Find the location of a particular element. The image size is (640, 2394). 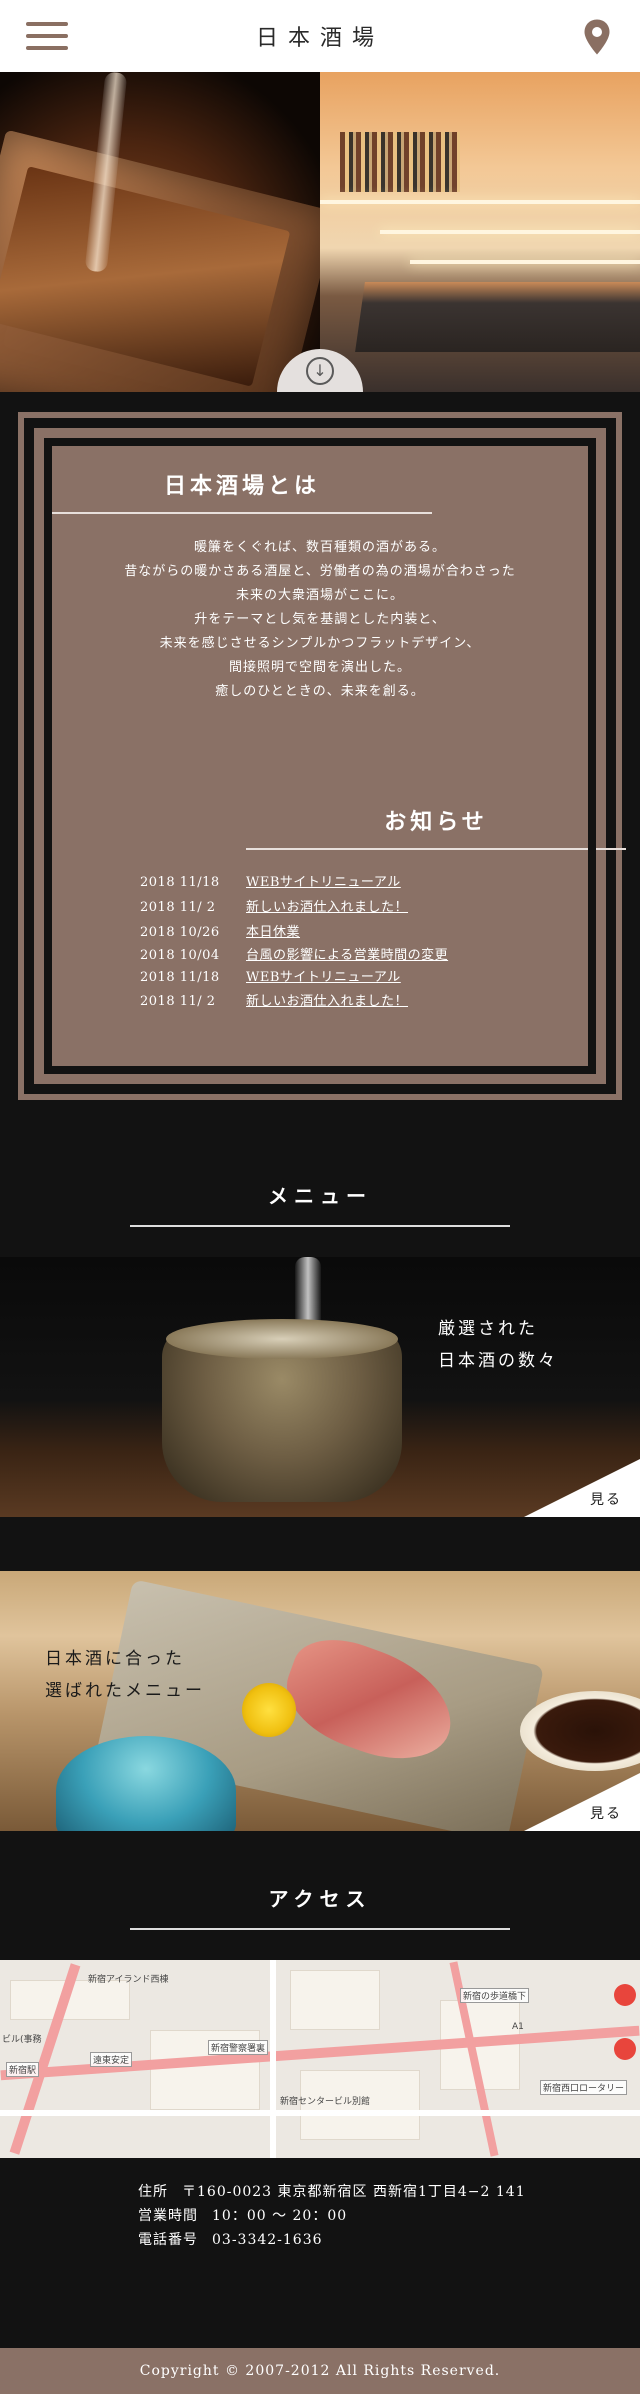

hours-label: 営業時間 is located at coordinates (168, 2216).